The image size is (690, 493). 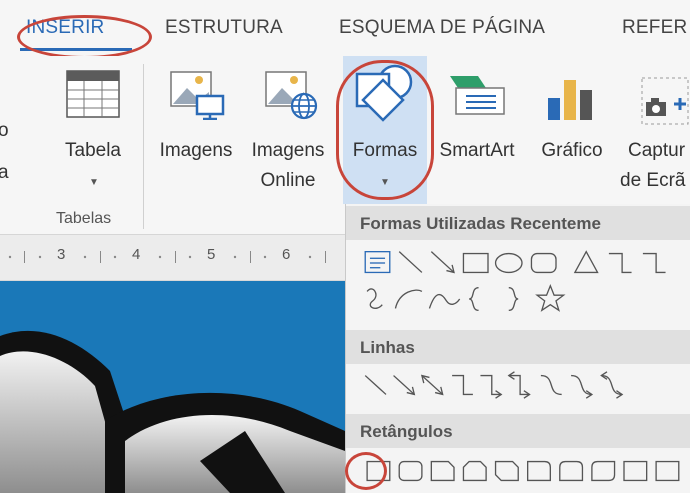 What do you see at coordinates (521, 471) in the screenshot?
I see `rectangles-shapes-row` at bounding box center [521, 471].